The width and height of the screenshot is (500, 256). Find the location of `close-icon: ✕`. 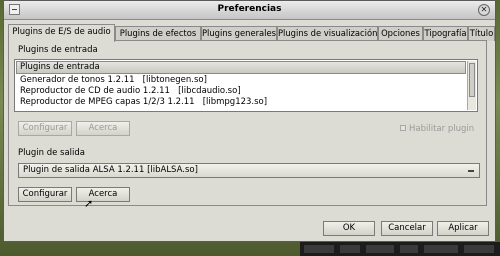

close-icon: ✕ is located at coordinates (484, 10).